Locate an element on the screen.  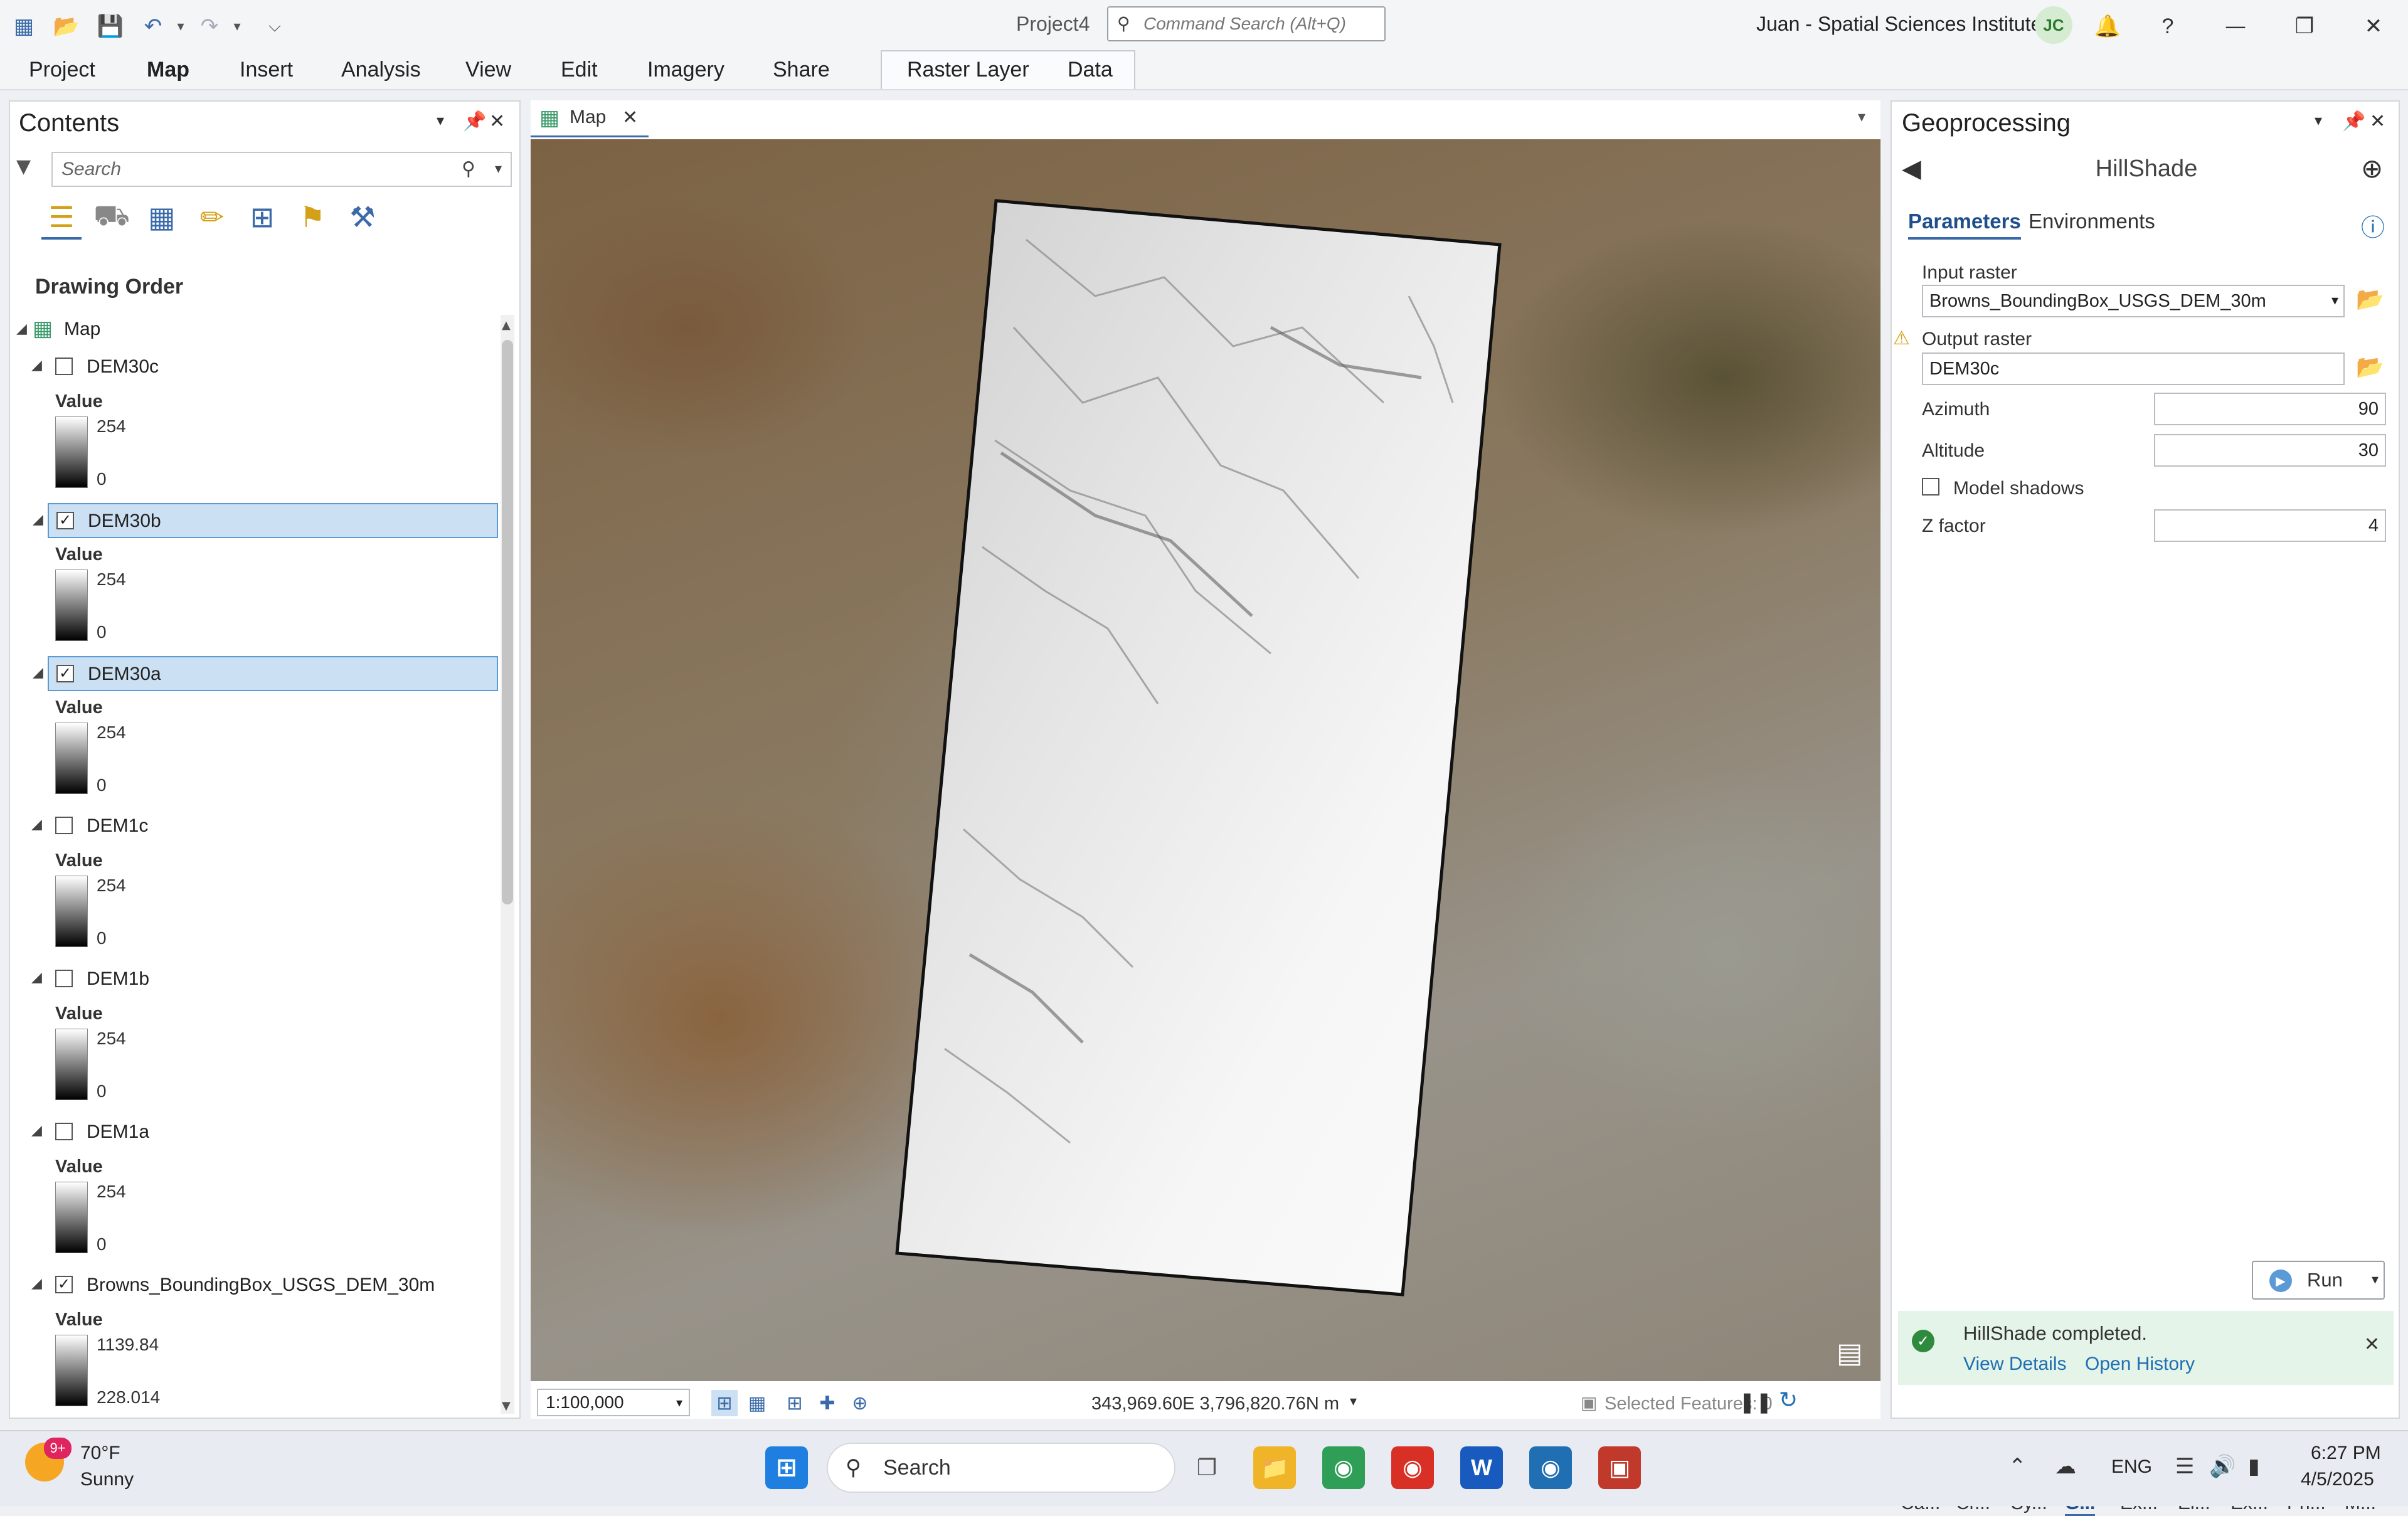
avatar: JC is located at coordinates (2054, 25).